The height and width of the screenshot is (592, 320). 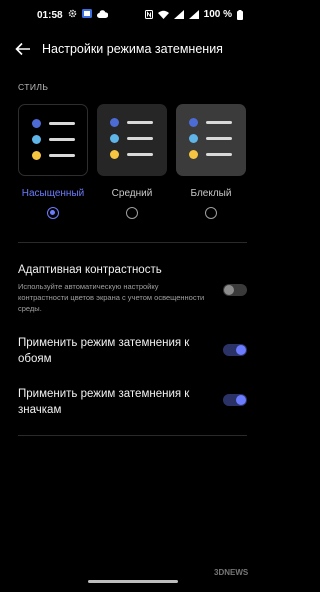 What do you see at coordinates (132, 16) in the screenshot?
I see `status-bar: 01:58 100 %` at bounding box center [132, 16].